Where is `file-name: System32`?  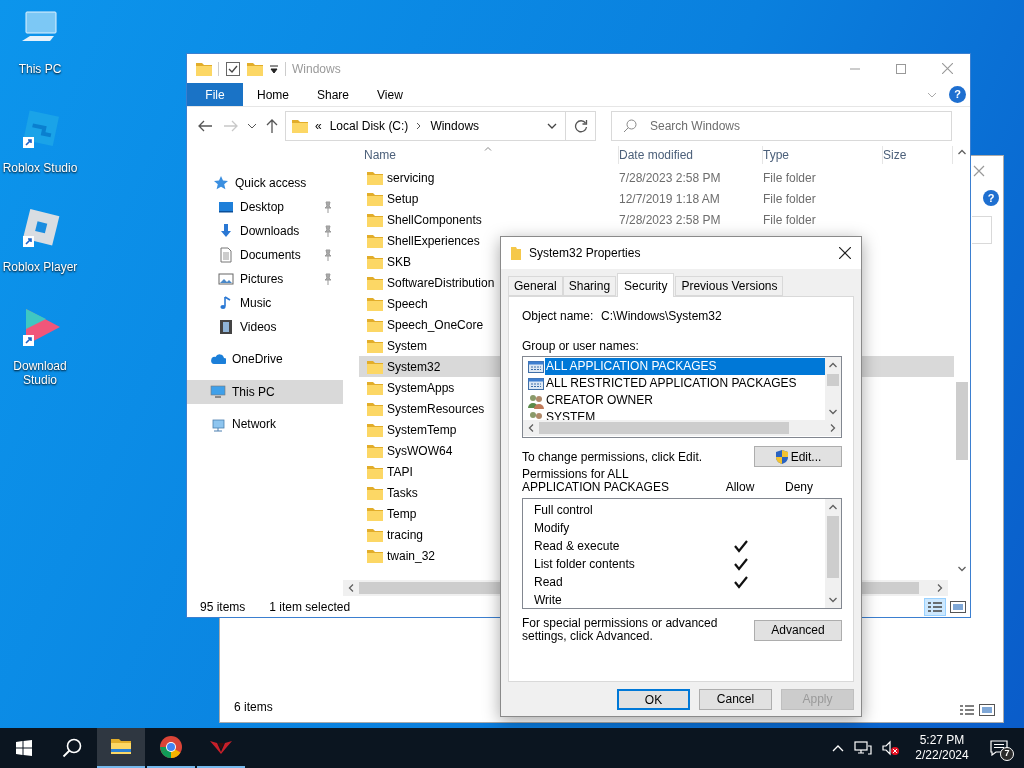 file-name: System32 is located at coordinates (414, 367).